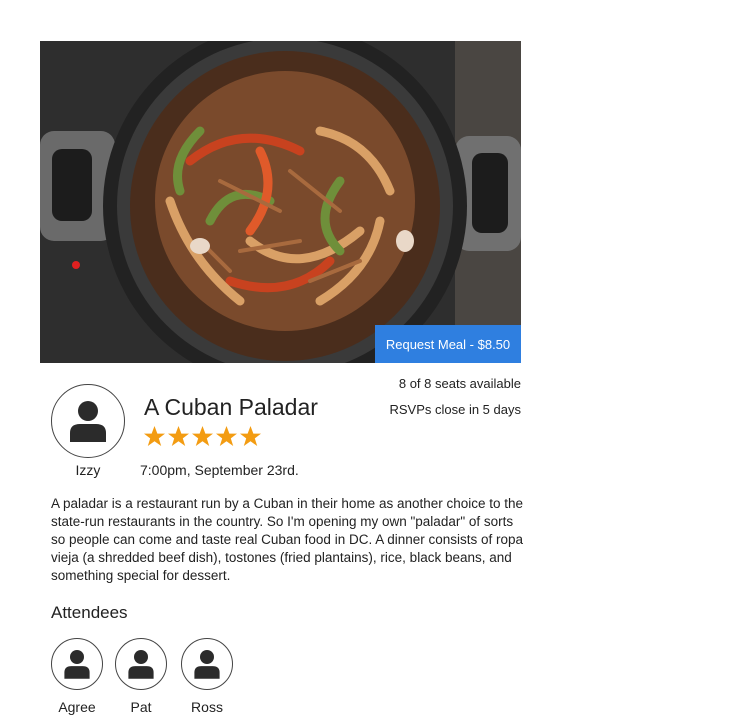 This screenshot has width=729, height=721. Describe the element at coordinates (77, 707) in the screenshot. I see `attendee-name: Agree` at that location.